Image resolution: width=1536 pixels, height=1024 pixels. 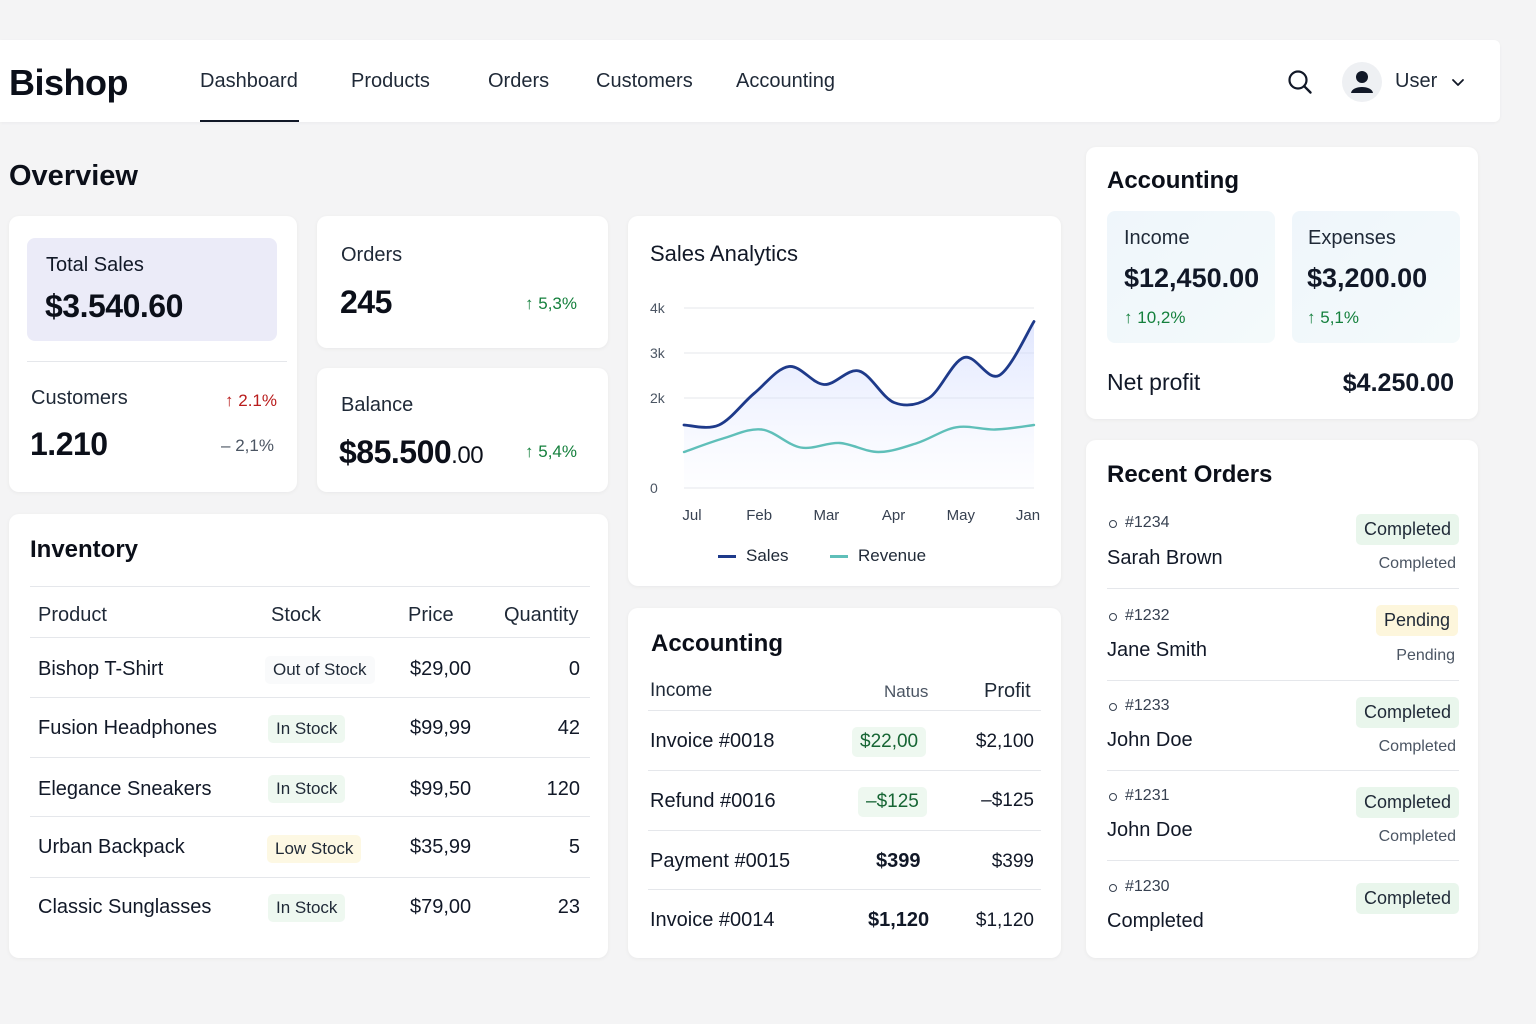 I want to click on accounting-natus: $399, so click(x=898, y=861).